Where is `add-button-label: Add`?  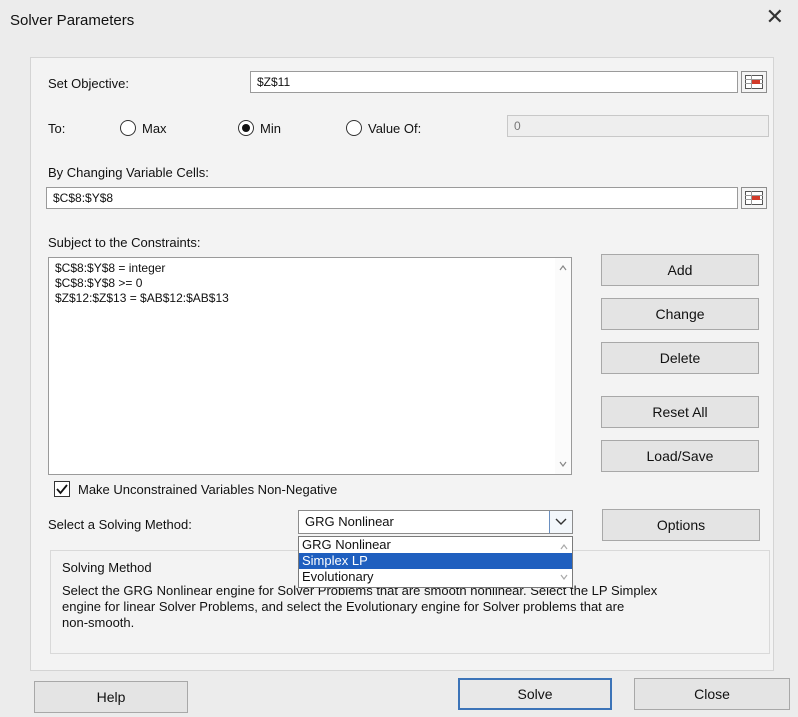 add-button-label: Add is located at coordinates (680, 270).